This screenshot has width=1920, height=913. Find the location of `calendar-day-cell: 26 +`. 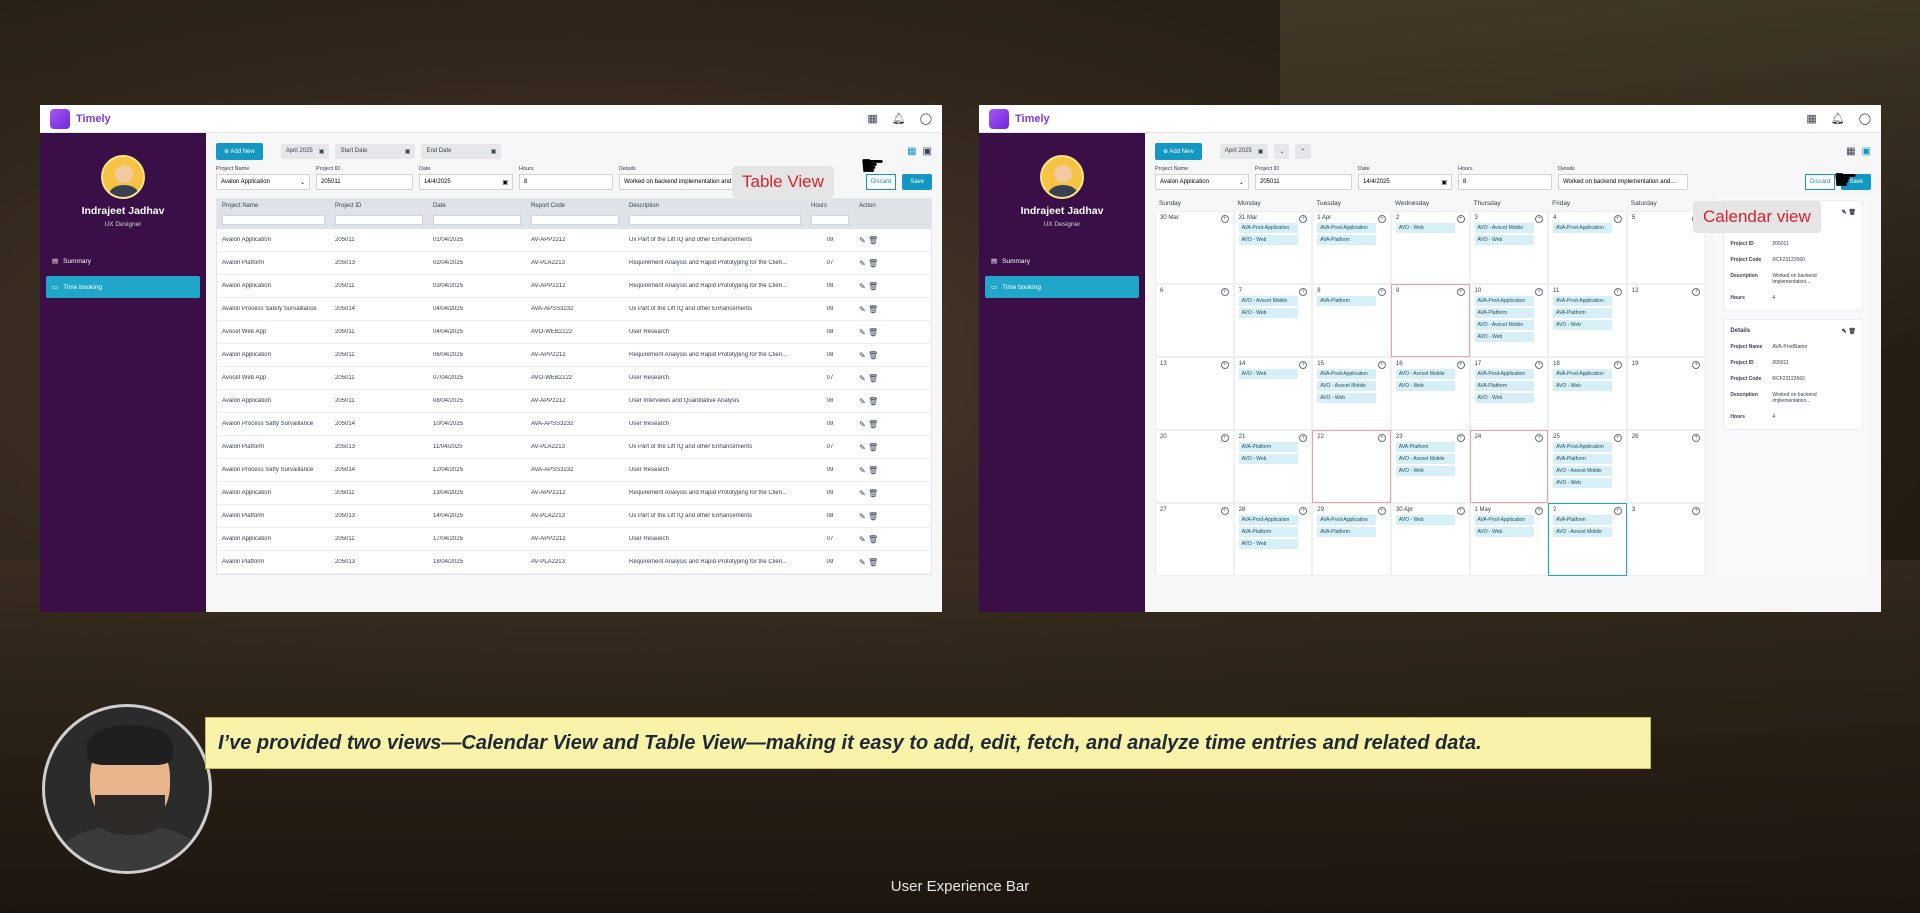

calendar-day-cell: 26 + is located at coordinates (1666, 466).